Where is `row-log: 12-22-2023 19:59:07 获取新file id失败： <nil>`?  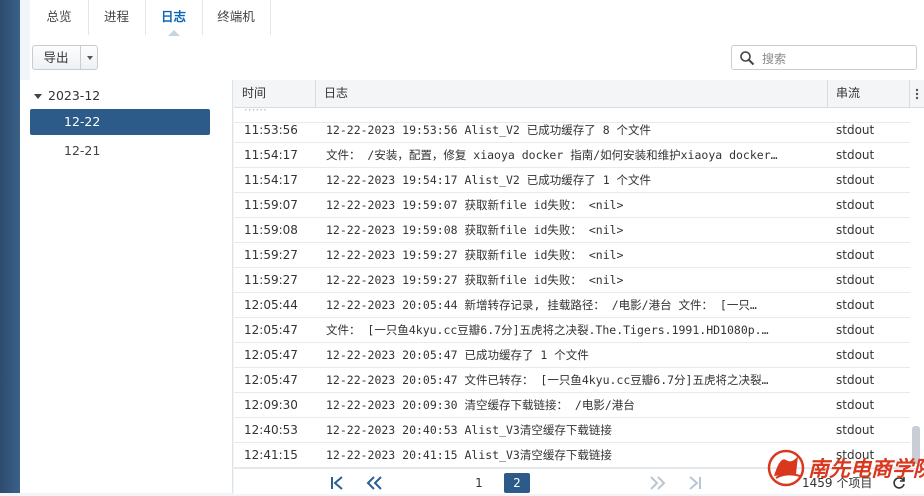
row-log: 12-22-2023 19:59:07 获取新file id失败： <nil> is located at coordinates (475, 205).